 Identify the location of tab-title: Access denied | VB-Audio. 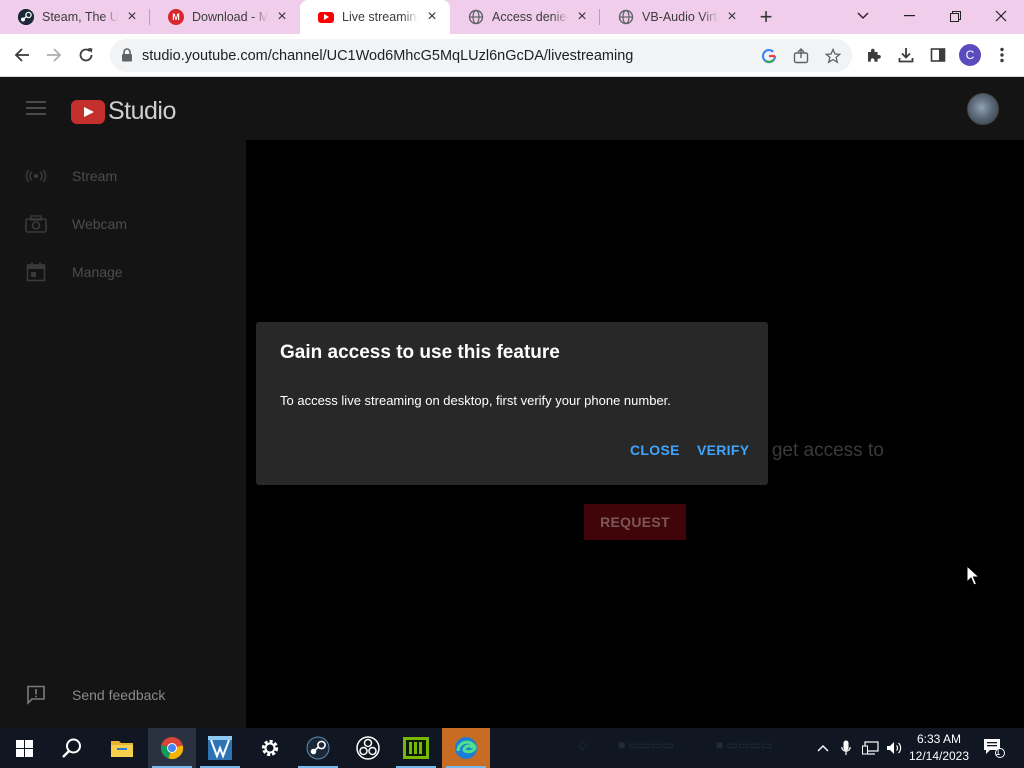
(530, 17).